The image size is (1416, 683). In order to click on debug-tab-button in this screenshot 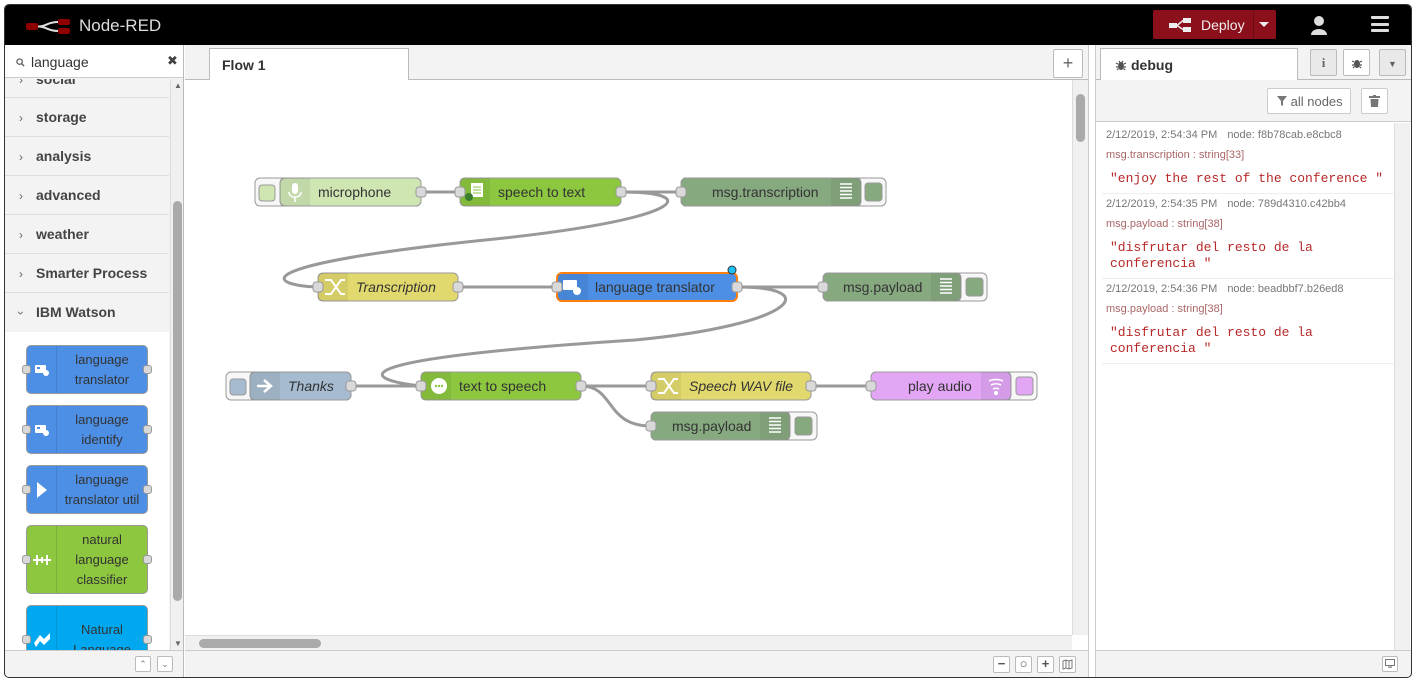, I will do `click(1356, 62)`.